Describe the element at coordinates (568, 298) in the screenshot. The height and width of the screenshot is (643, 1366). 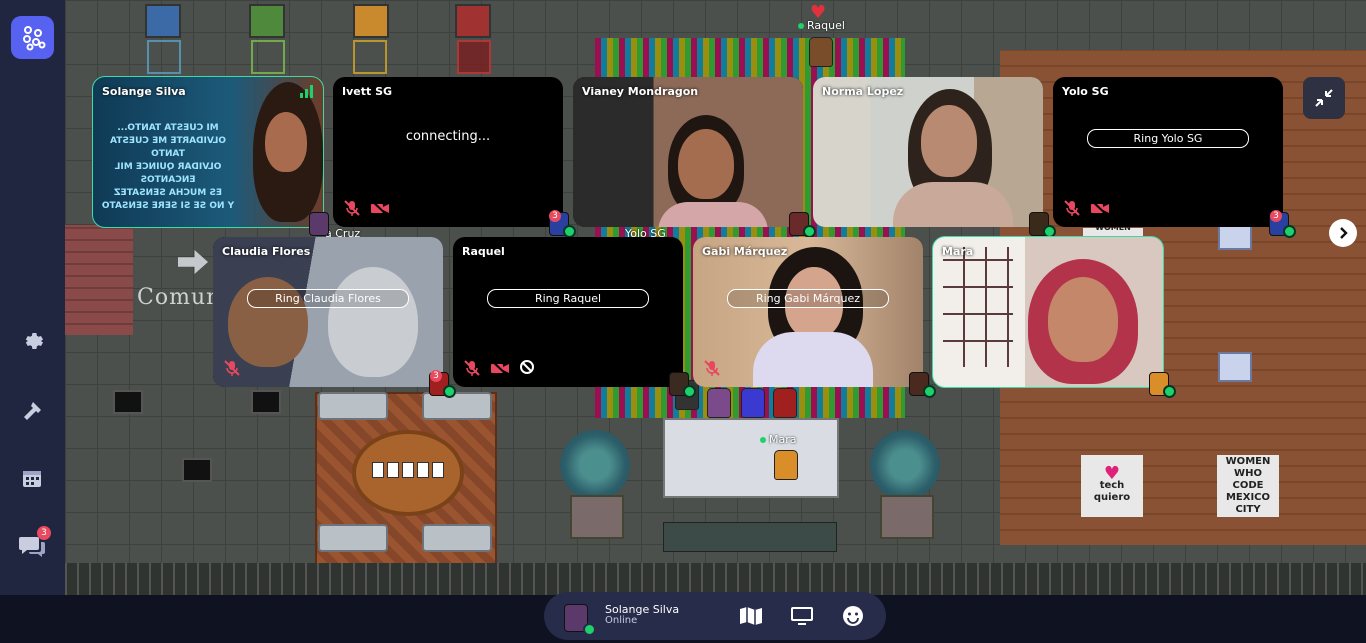
I see `ring-raquel-button: Ring Raquel` at that location.